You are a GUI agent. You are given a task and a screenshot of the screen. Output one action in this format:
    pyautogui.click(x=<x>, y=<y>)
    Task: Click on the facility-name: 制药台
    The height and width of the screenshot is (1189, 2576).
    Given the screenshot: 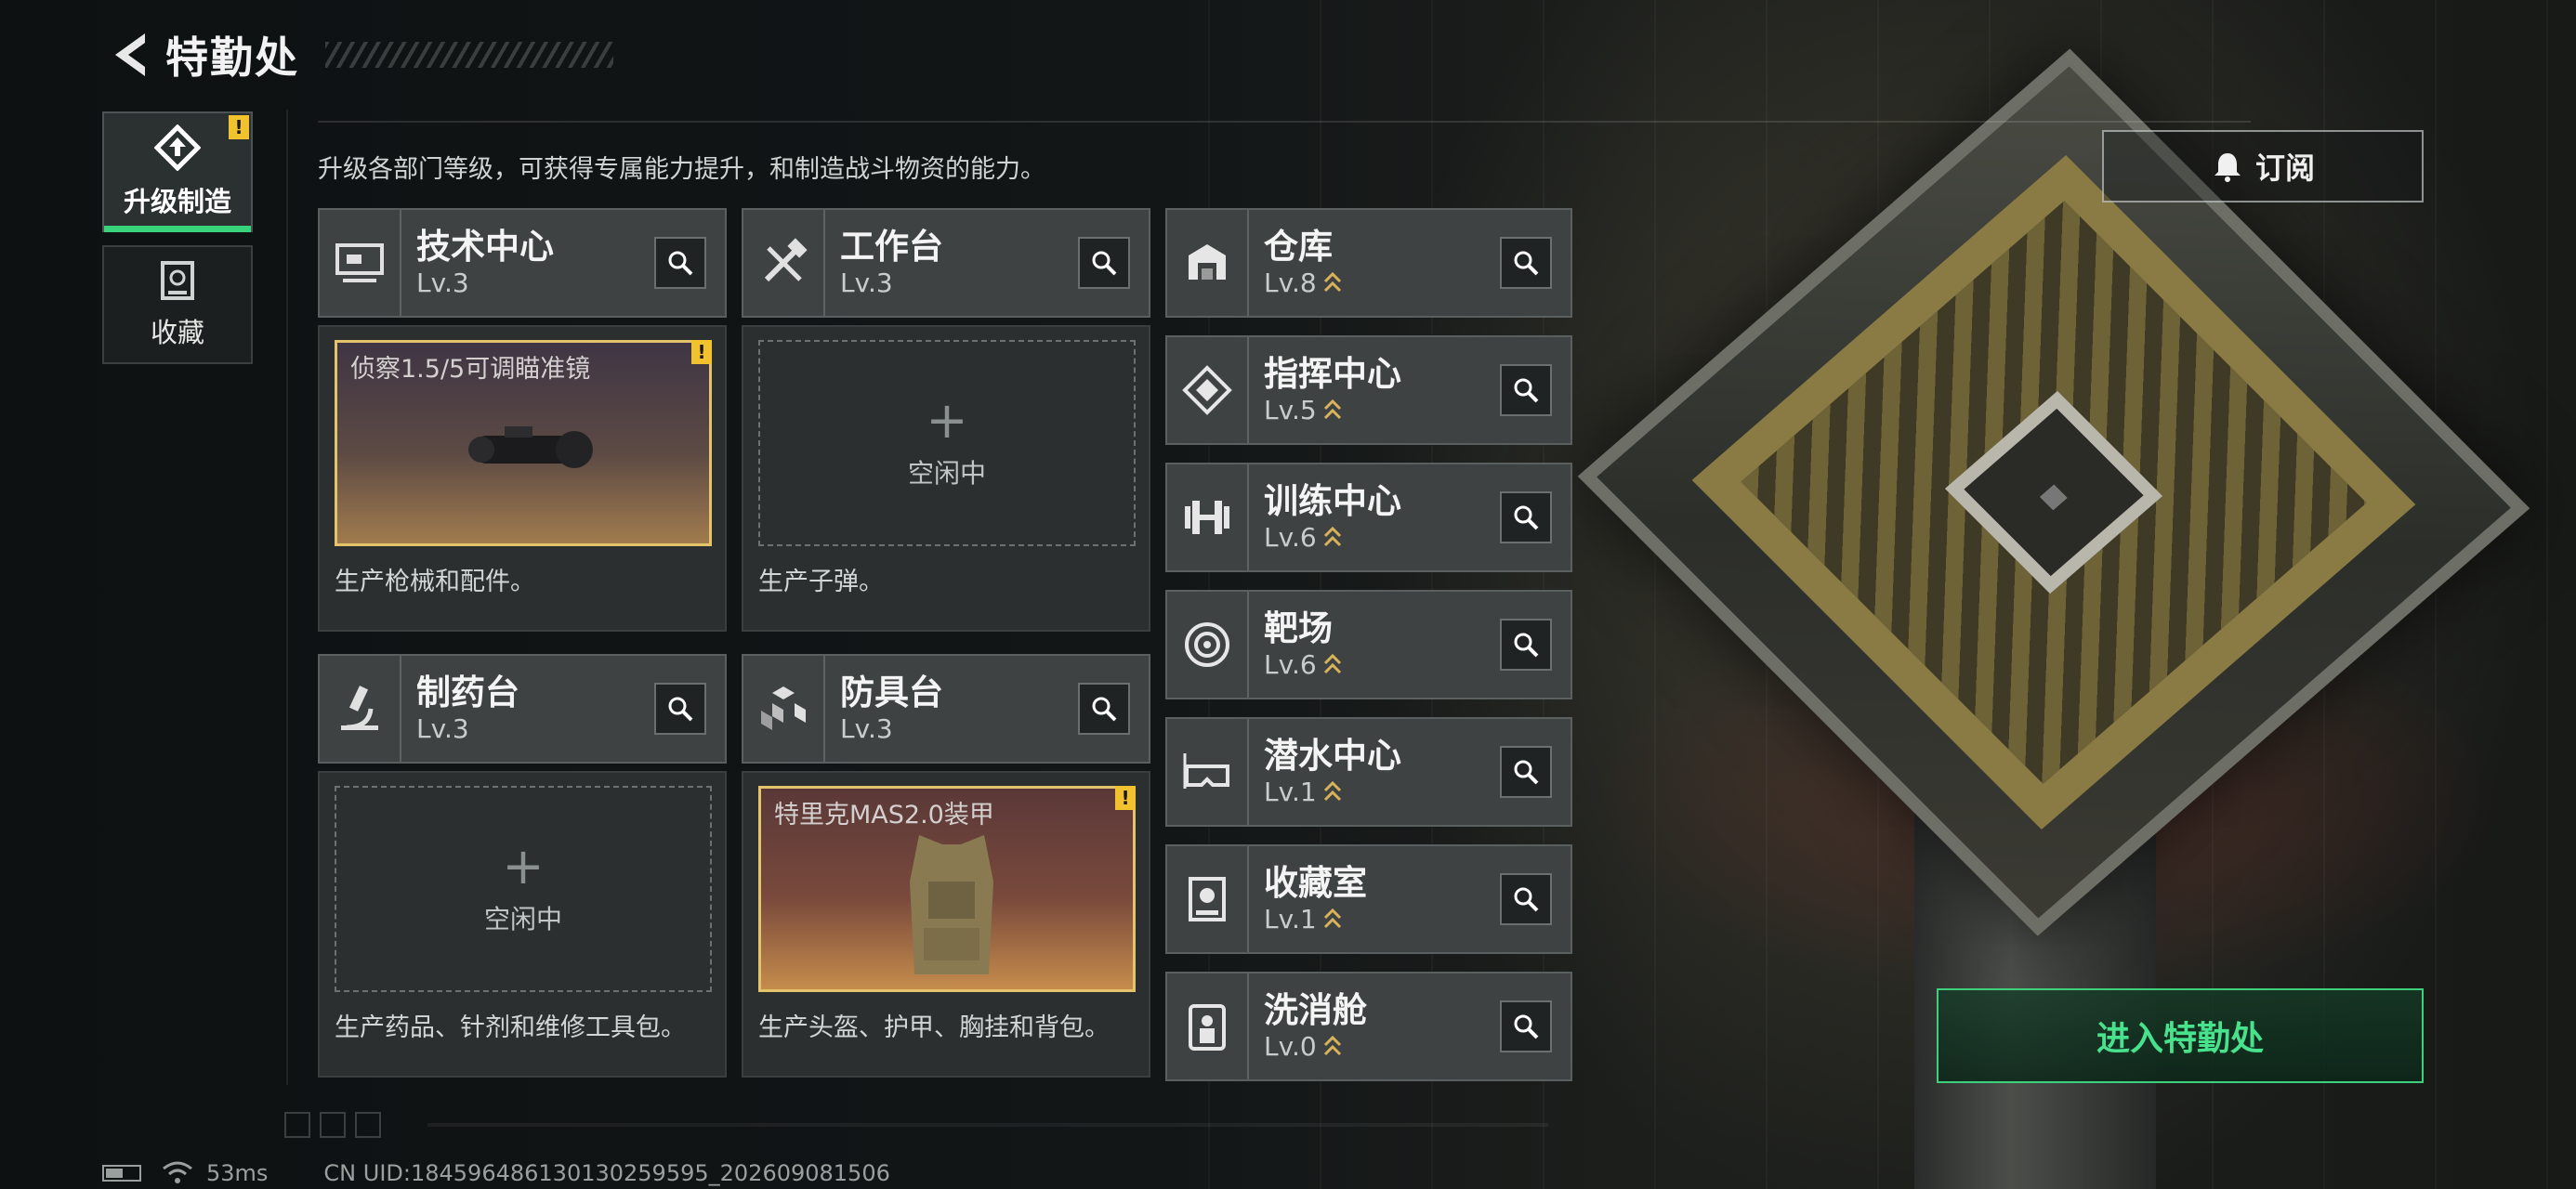 What is the action you would take?
    pyautogui.click(x=467, y=692)
    